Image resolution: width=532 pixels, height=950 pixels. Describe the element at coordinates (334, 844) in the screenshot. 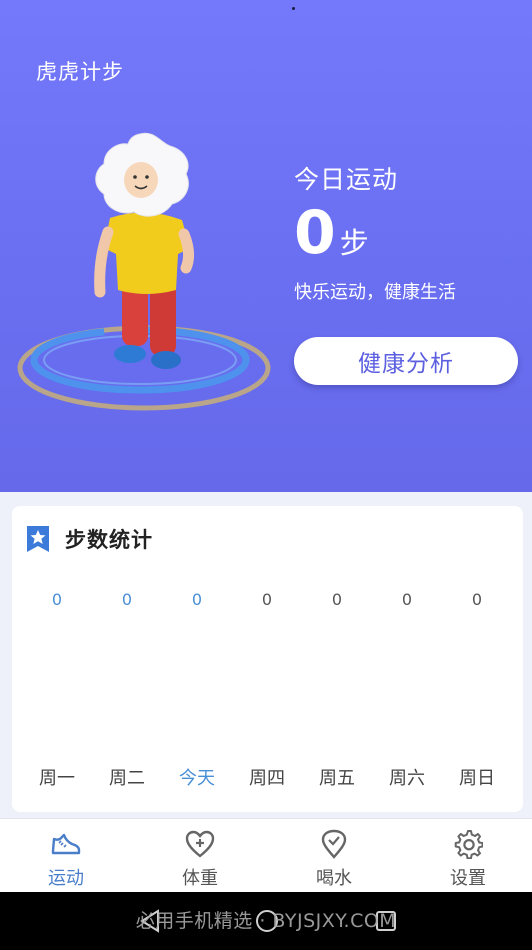

I see `location-check-icon` at that location.